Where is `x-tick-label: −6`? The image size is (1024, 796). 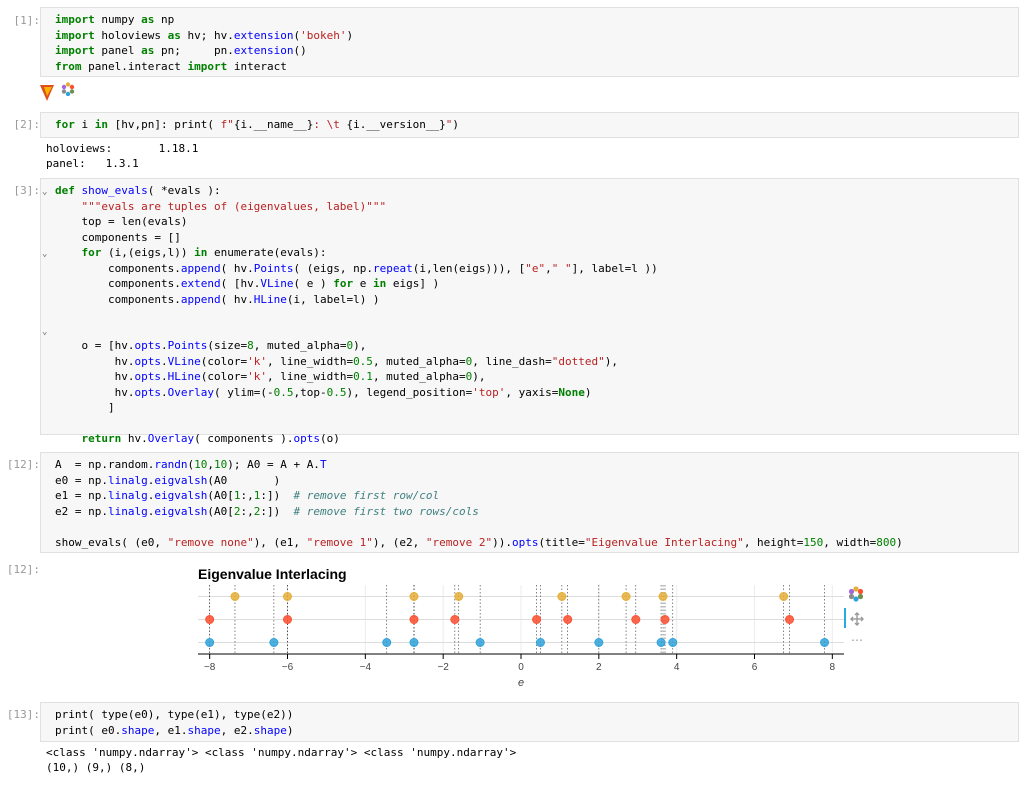 x-tick-label: −6 is located at coordinates (288, 667).